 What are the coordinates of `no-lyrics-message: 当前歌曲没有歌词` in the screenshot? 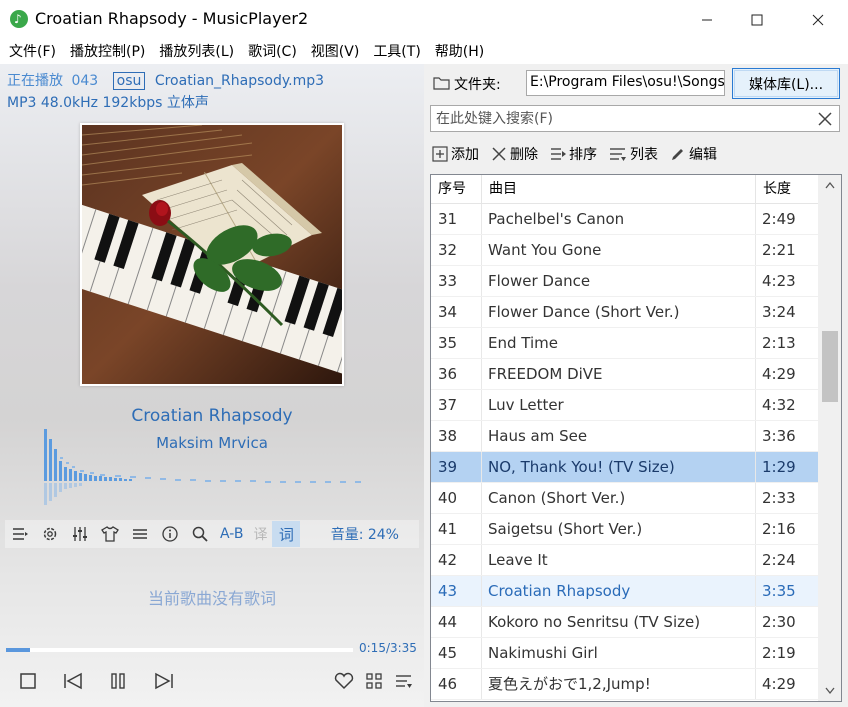 It's located at (211, 598).